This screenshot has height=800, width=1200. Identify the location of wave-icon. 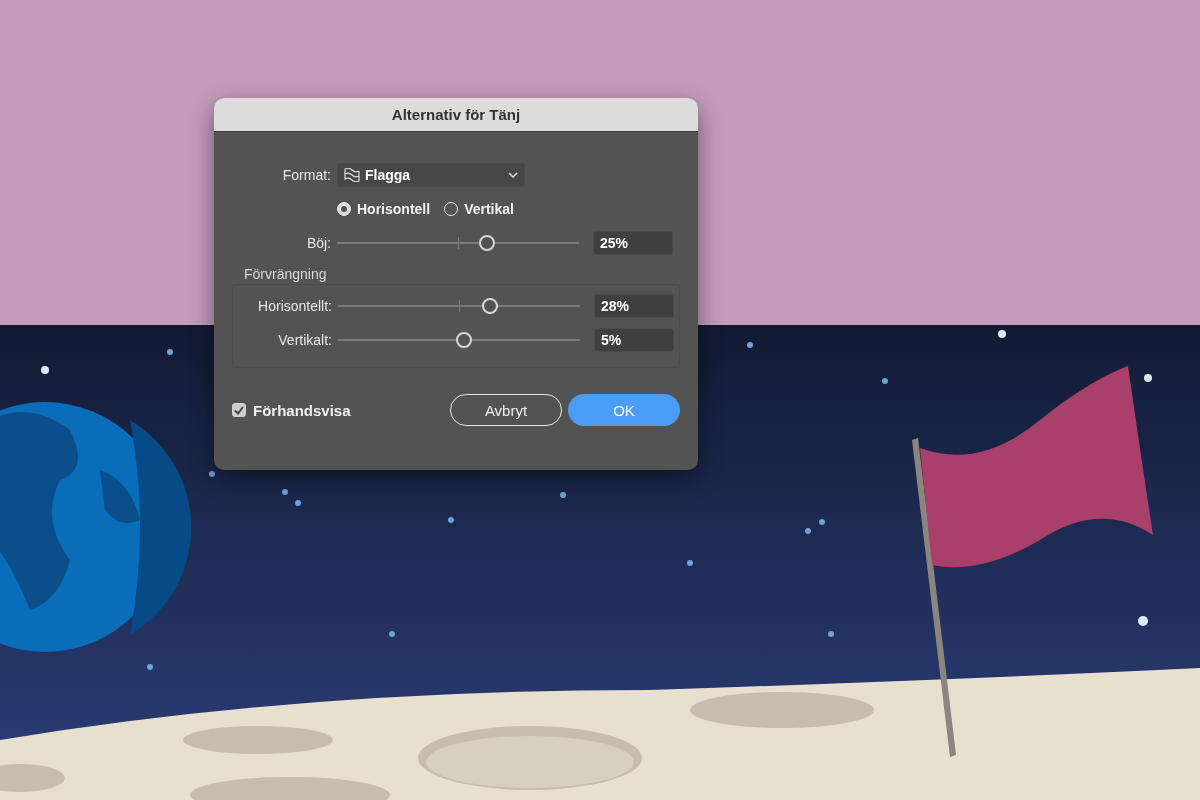
(352, 175).